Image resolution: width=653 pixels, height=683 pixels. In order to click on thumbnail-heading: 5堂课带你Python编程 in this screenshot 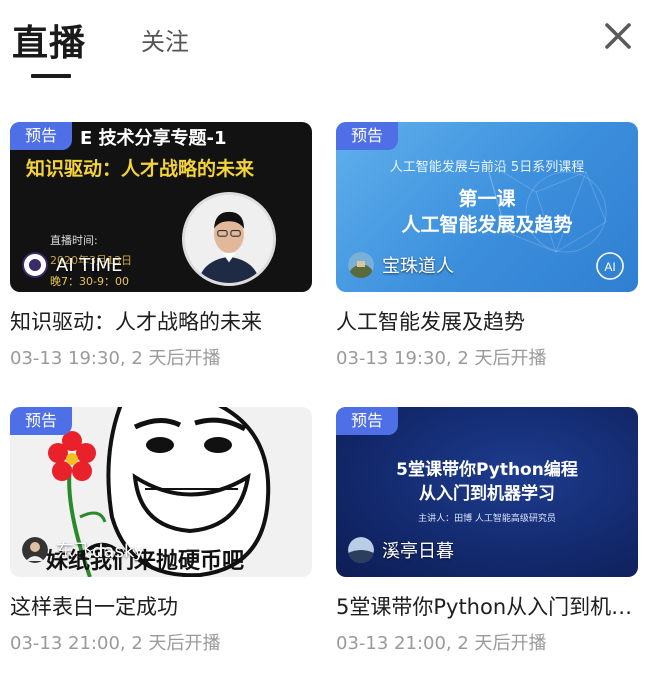, I will do `click(487, 470)`.